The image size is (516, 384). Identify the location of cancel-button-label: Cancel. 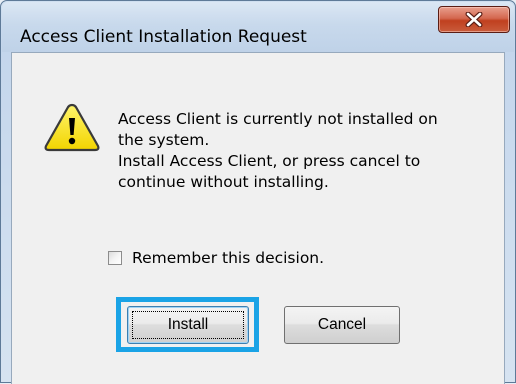
(342, 324).